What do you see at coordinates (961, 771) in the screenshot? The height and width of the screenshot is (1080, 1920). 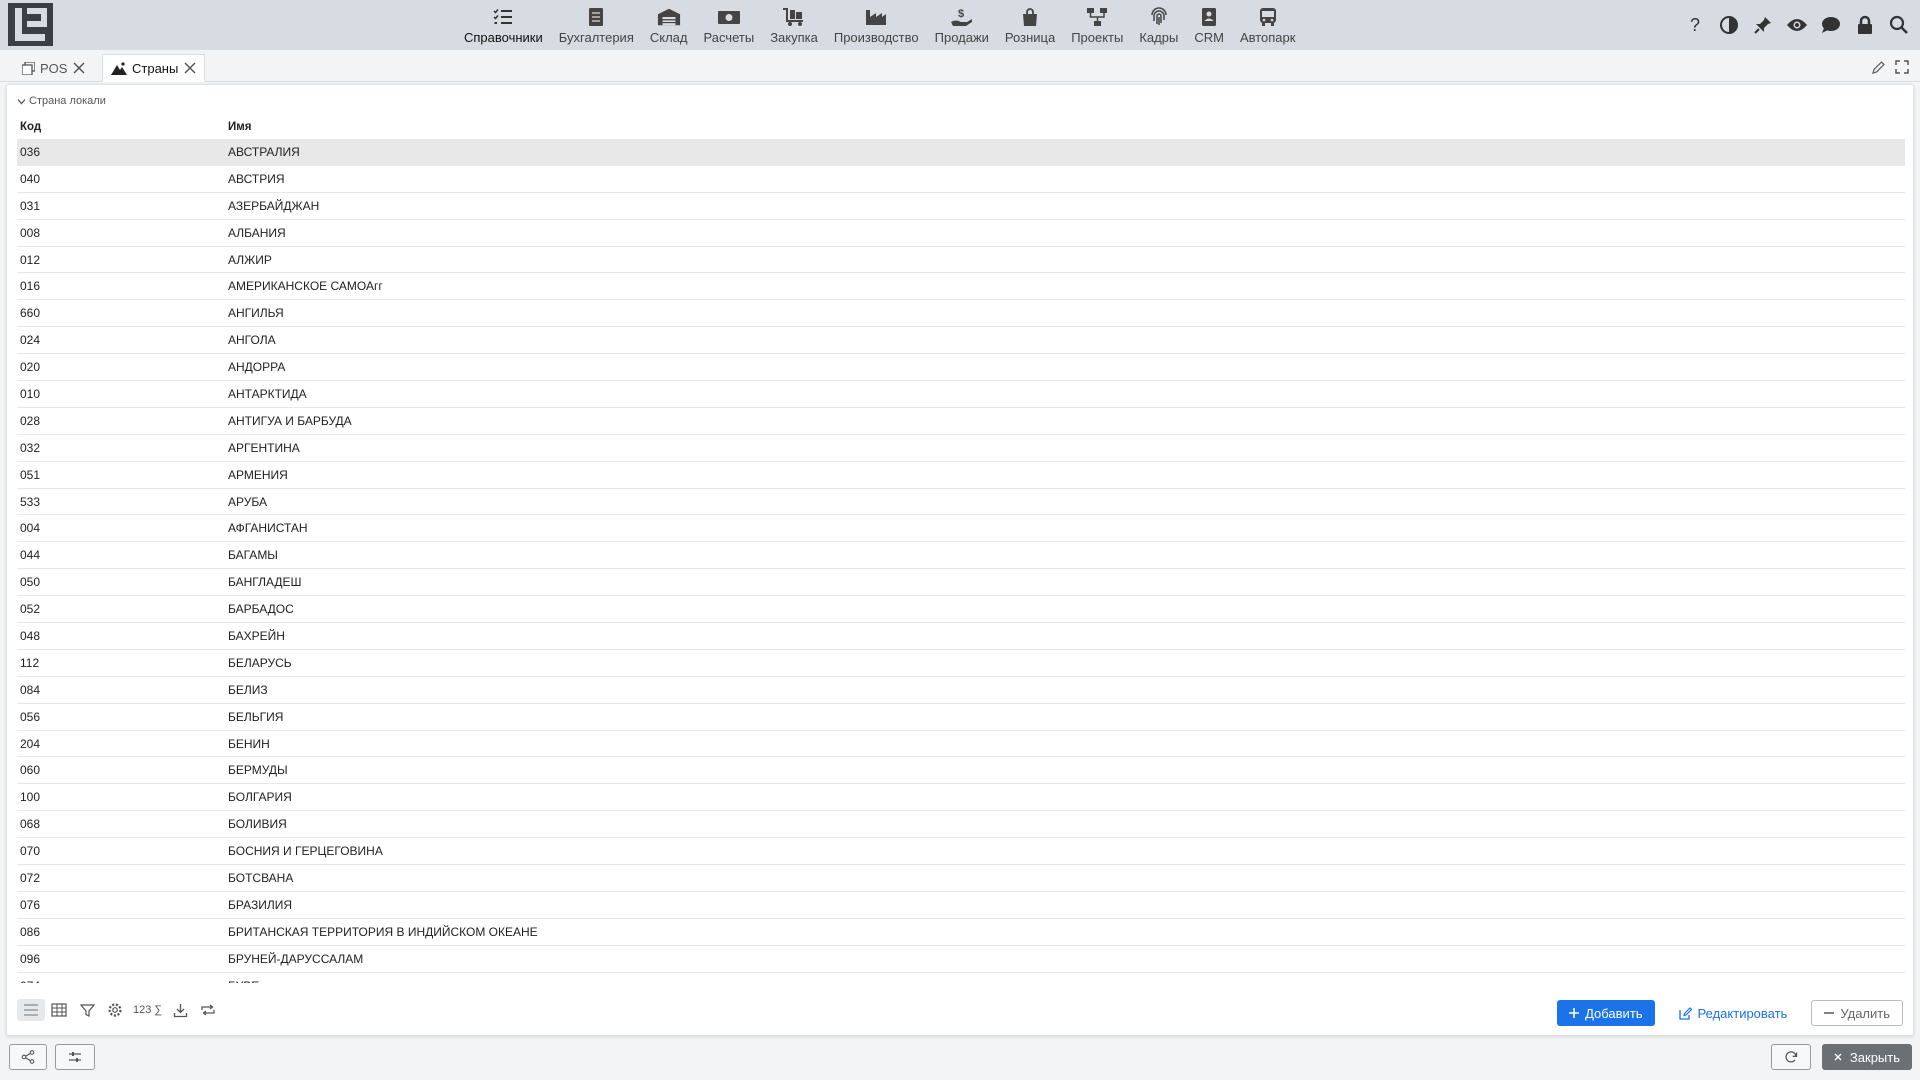 I see `table-row: 060 БЕРМУДЫ` at bounding box center [961, 771].